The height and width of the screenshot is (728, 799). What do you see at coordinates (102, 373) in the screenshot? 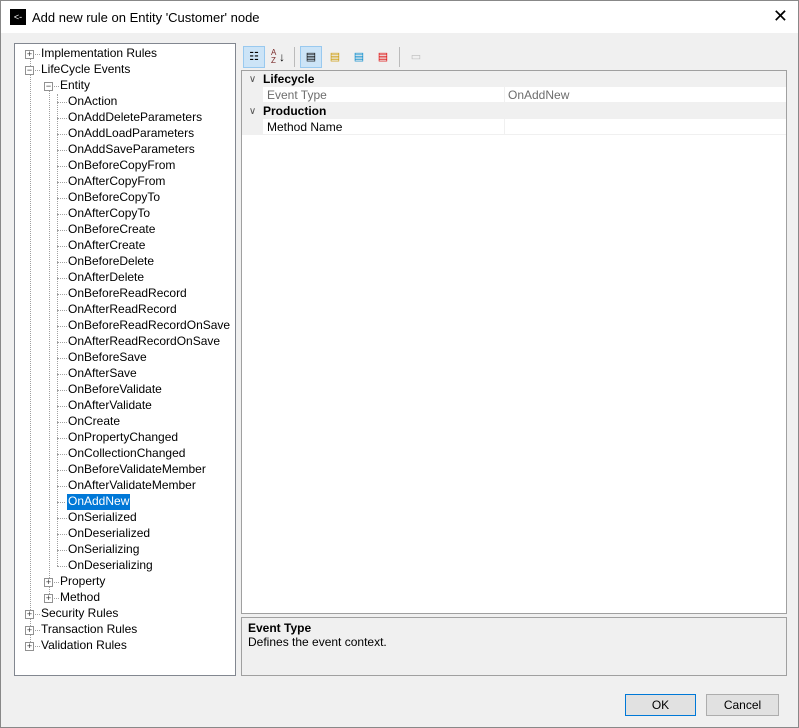
I see `tree-item-label: OnAfterSave` at bounding box center [102, 373].